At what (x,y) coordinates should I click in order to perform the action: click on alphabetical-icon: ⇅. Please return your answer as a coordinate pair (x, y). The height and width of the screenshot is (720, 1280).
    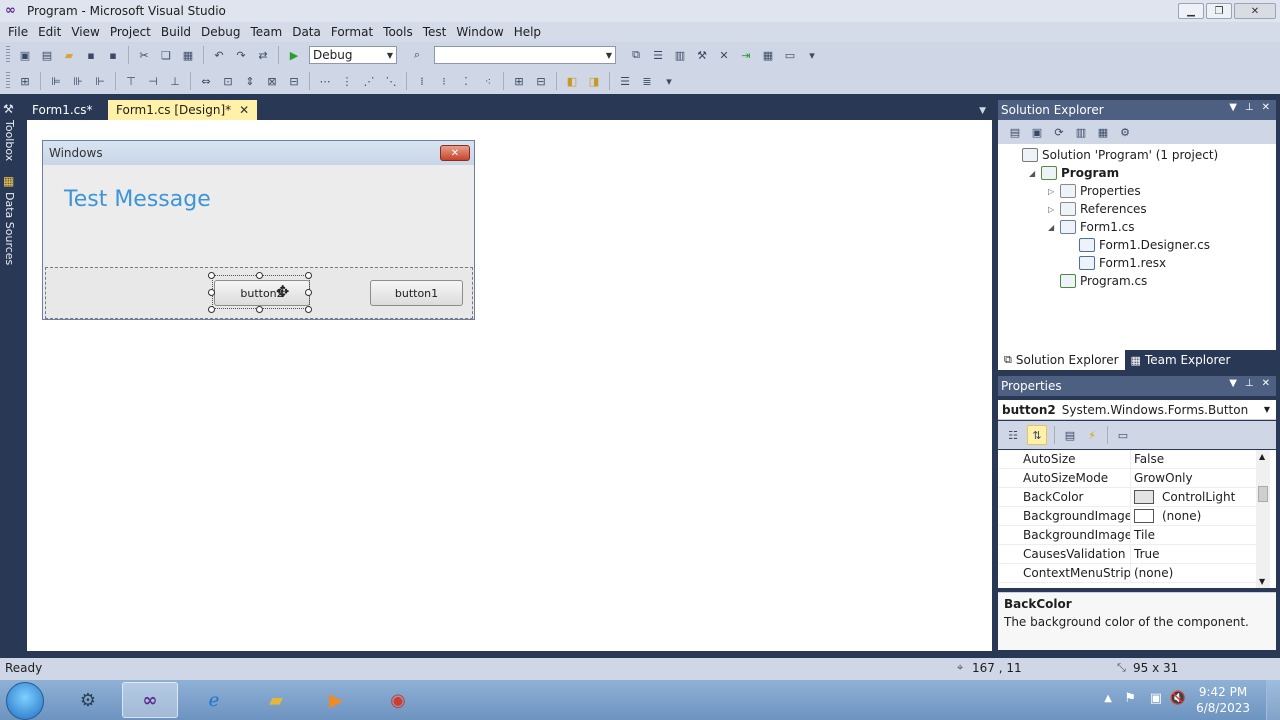
    Looking at the image, I should click on (1037, 435).